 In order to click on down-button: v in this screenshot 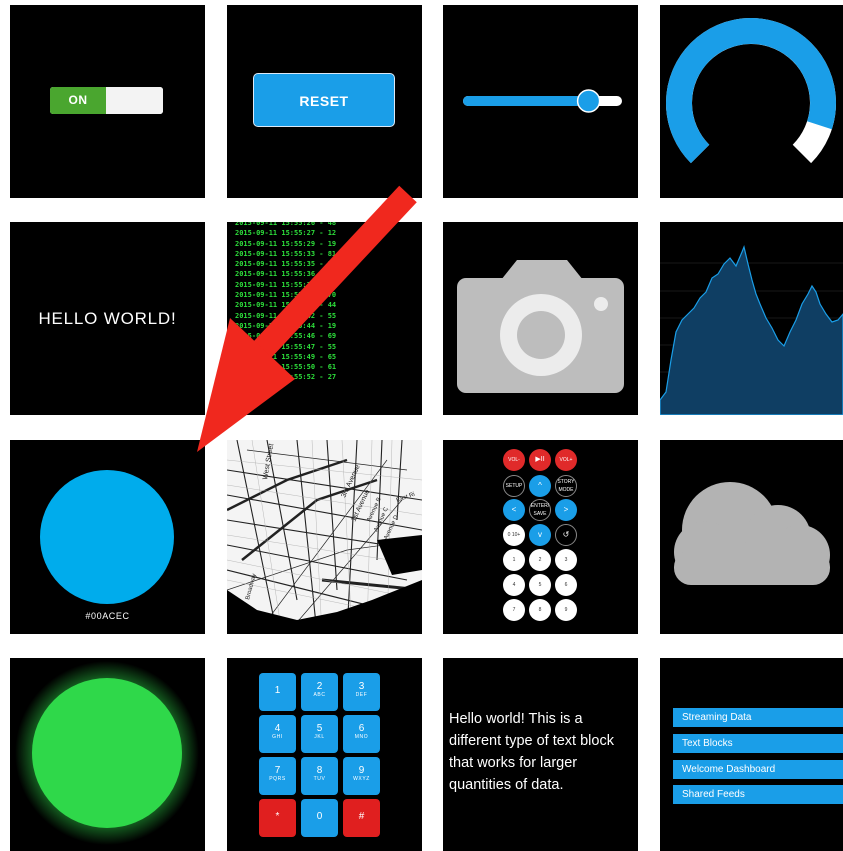, I will do `click(540, 535)`.